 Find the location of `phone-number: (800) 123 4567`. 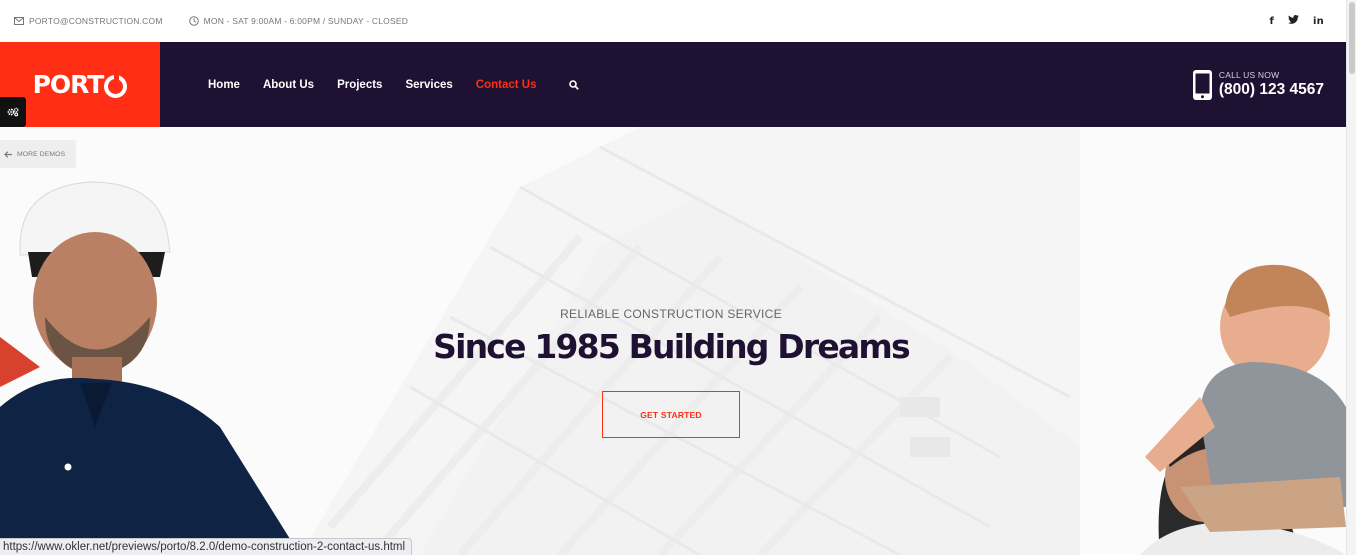

phone-number: (800) 123 4567 is located at coordinates (1271, 90).